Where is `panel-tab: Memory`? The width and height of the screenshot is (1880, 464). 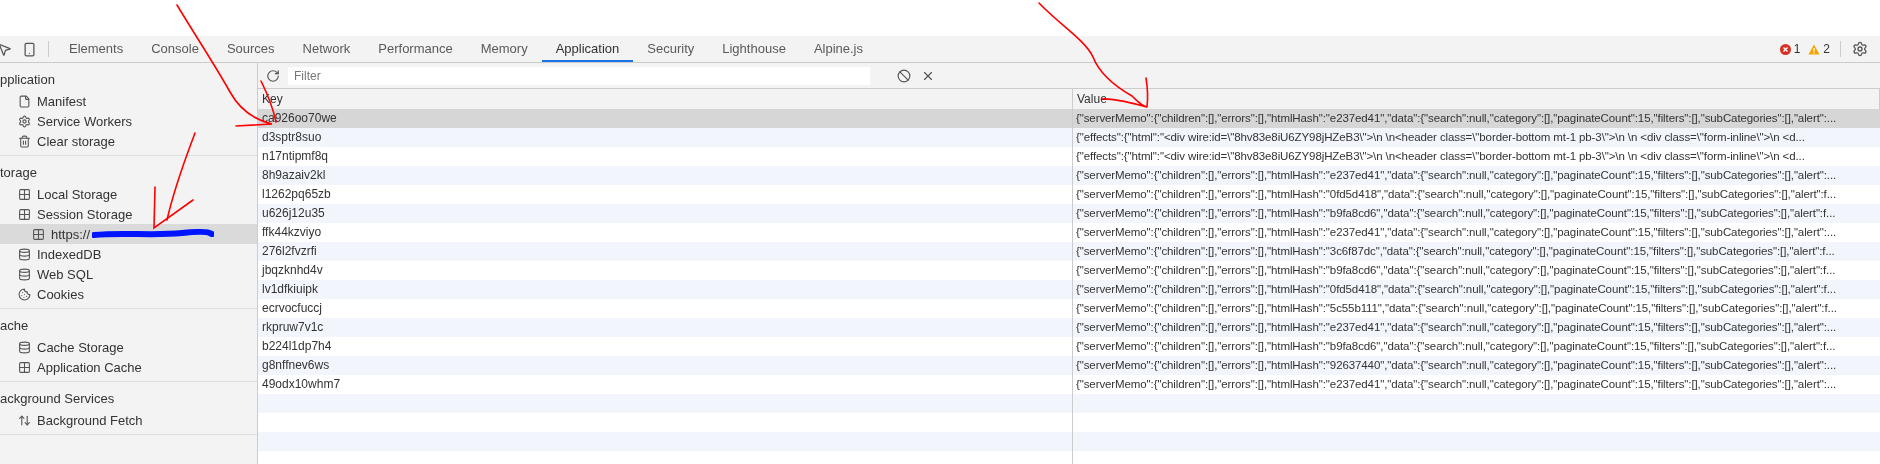 panel-tab: Memory is located at coordinates (504, 49).